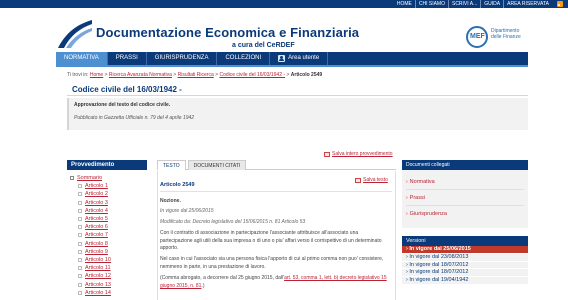 This screenshot has height=300, width=568. Describe the element at coordinates (96, 235) in the screenshot. I see `tree-item-label: Articolo 7` at that location.